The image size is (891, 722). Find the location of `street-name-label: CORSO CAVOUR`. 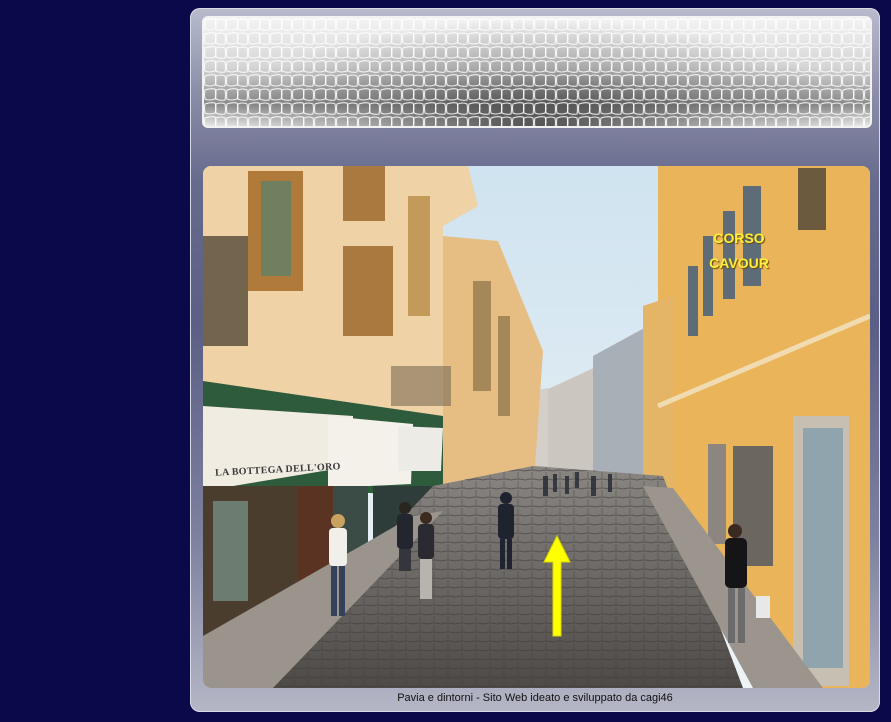

street-name-label: CORSO CAVOUR is located at coordinates (739, 251).